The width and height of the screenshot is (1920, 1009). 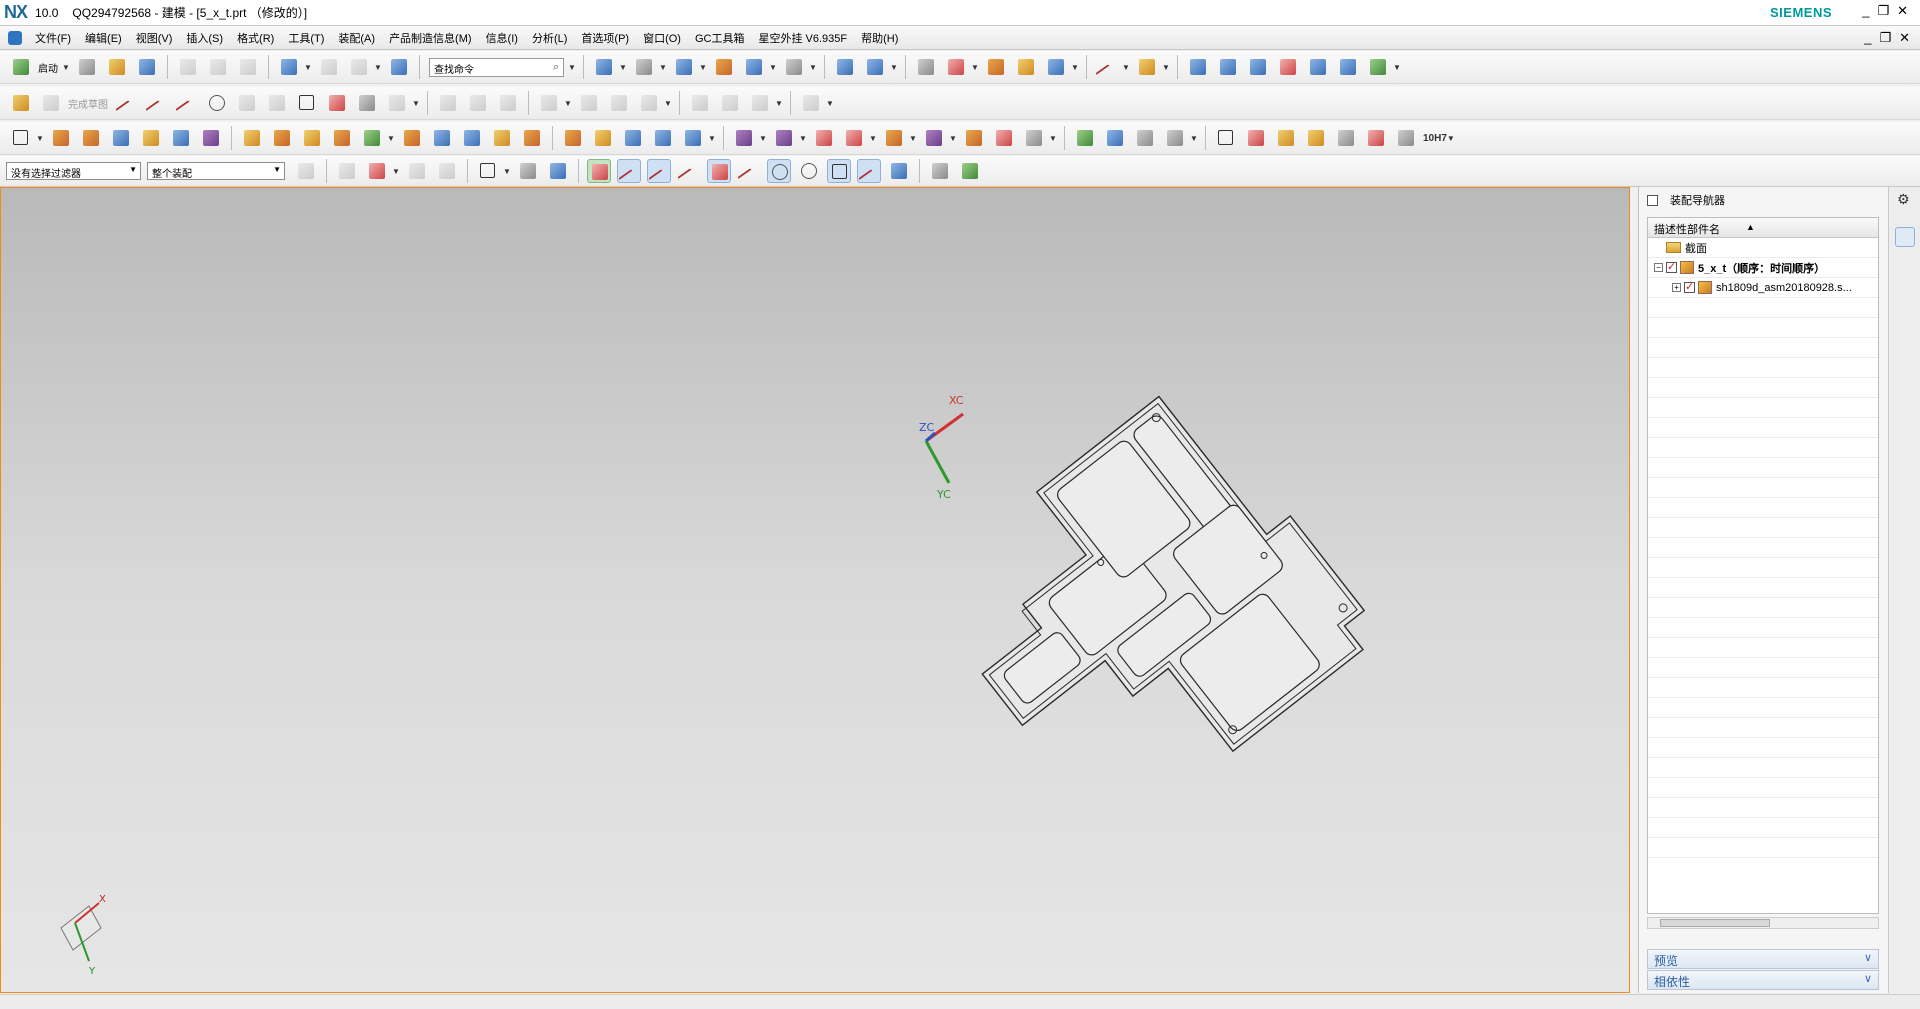 I want to click on finish-sketch-label: 完成草图, so click(x=88, y=103).